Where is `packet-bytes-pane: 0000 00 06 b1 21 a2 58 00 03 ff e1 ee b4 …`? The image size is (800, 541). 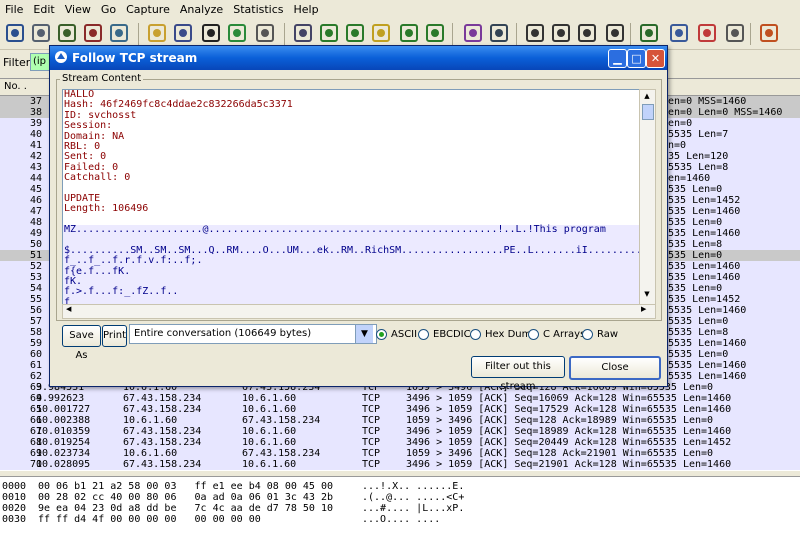 packet-bytes-pane: 0000 00 06 b1 21 a2 58 00 03 ff e1 ee b4 … is located at coordinates (400, 508).